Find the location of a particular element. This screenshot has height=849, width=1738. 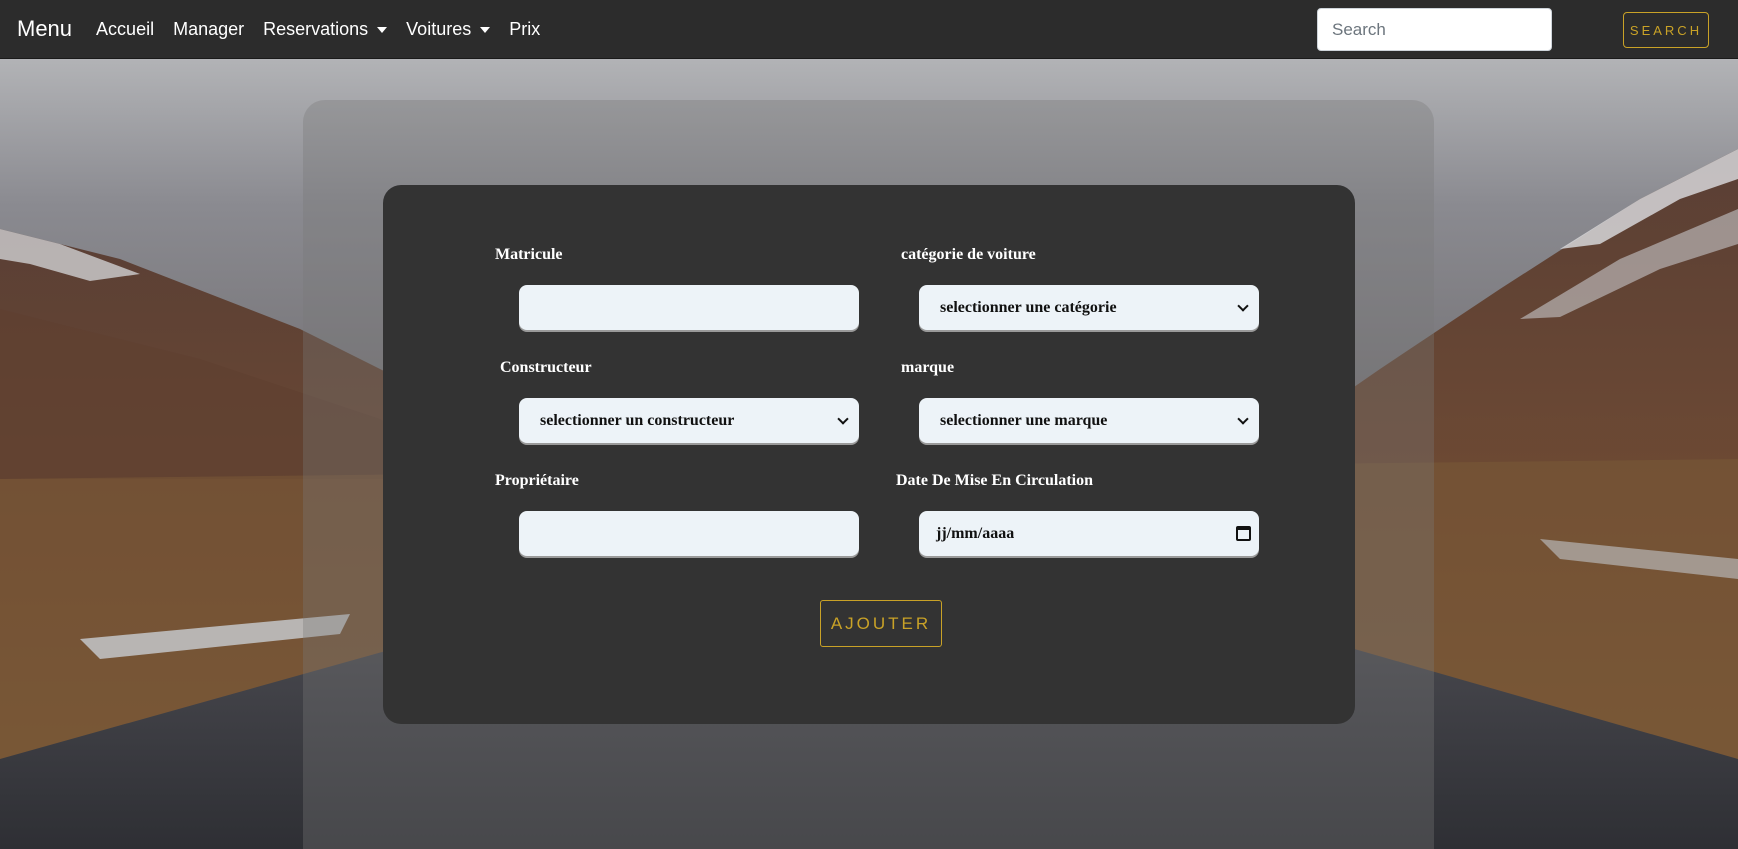

categorie-select: selectionner une catégorie is located at coordinates (1089, 307).